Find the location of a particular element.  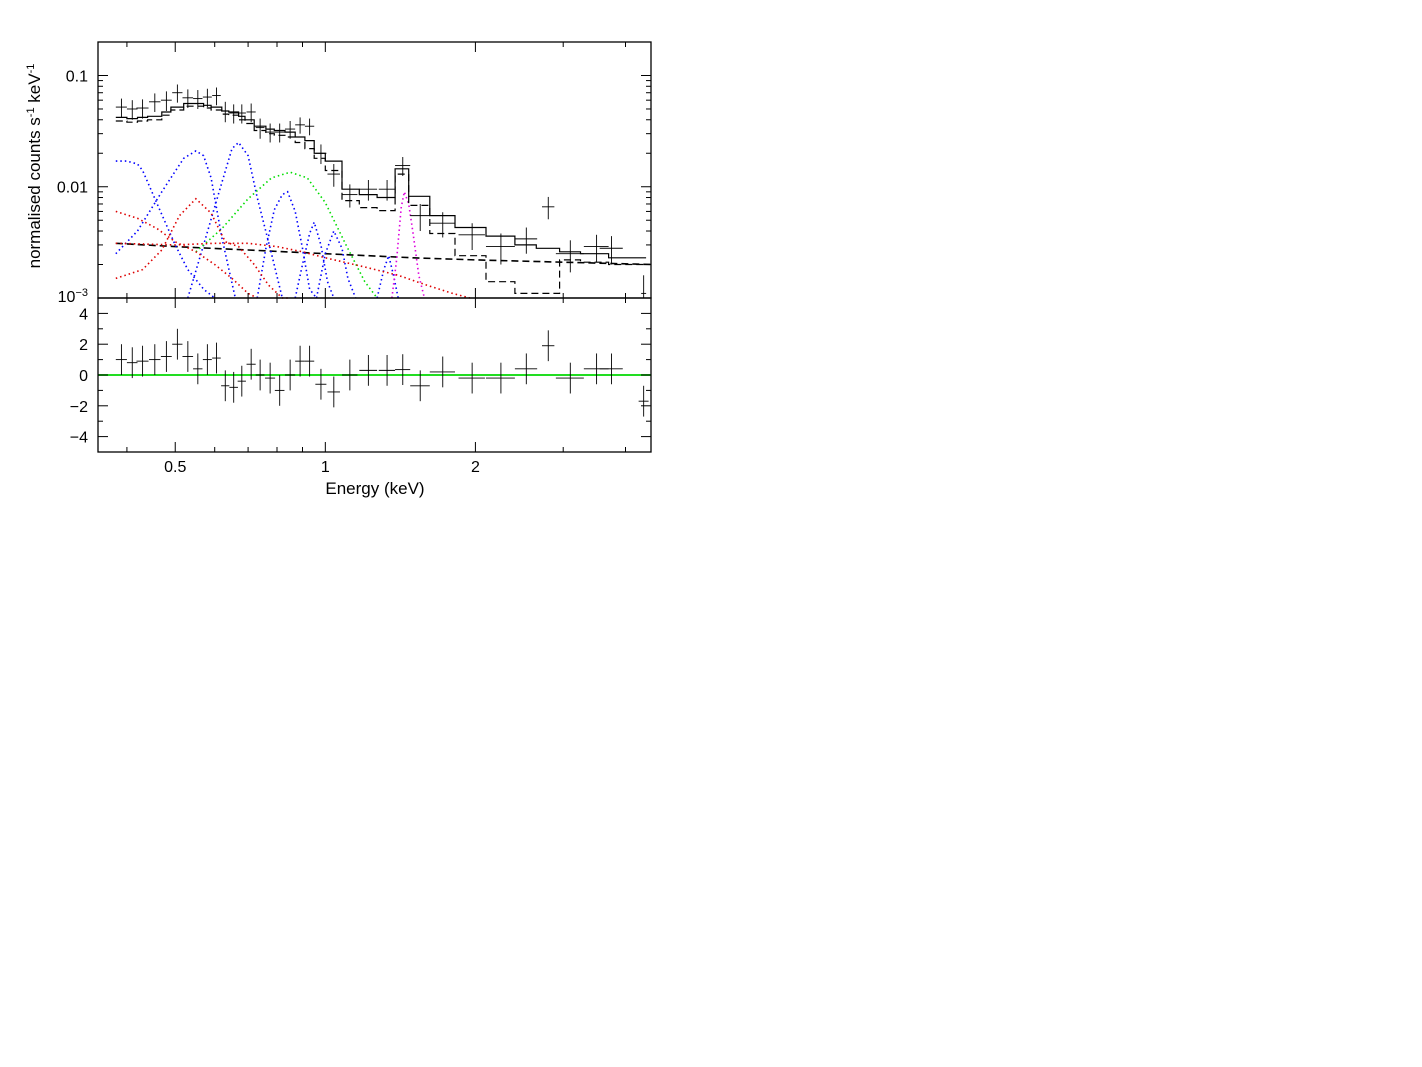

y-tick-label: 4 is located at coordinates (83, 314).